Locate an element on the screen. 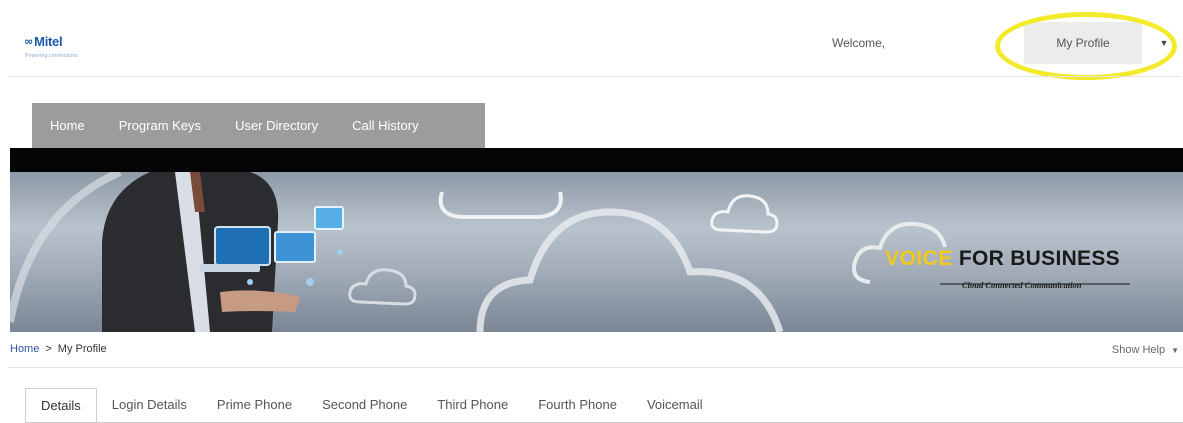 The image size is (1183, 423). breadcrumb: Home > My Profile is located at coordinates (58, 349).